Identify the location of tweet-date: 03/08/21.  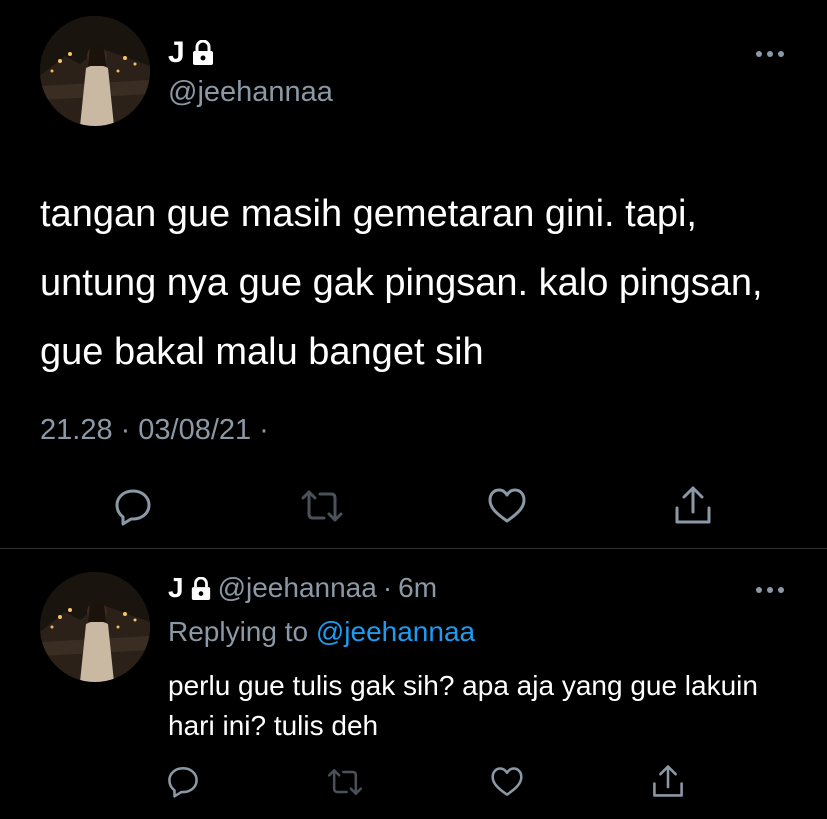
(194, 430).